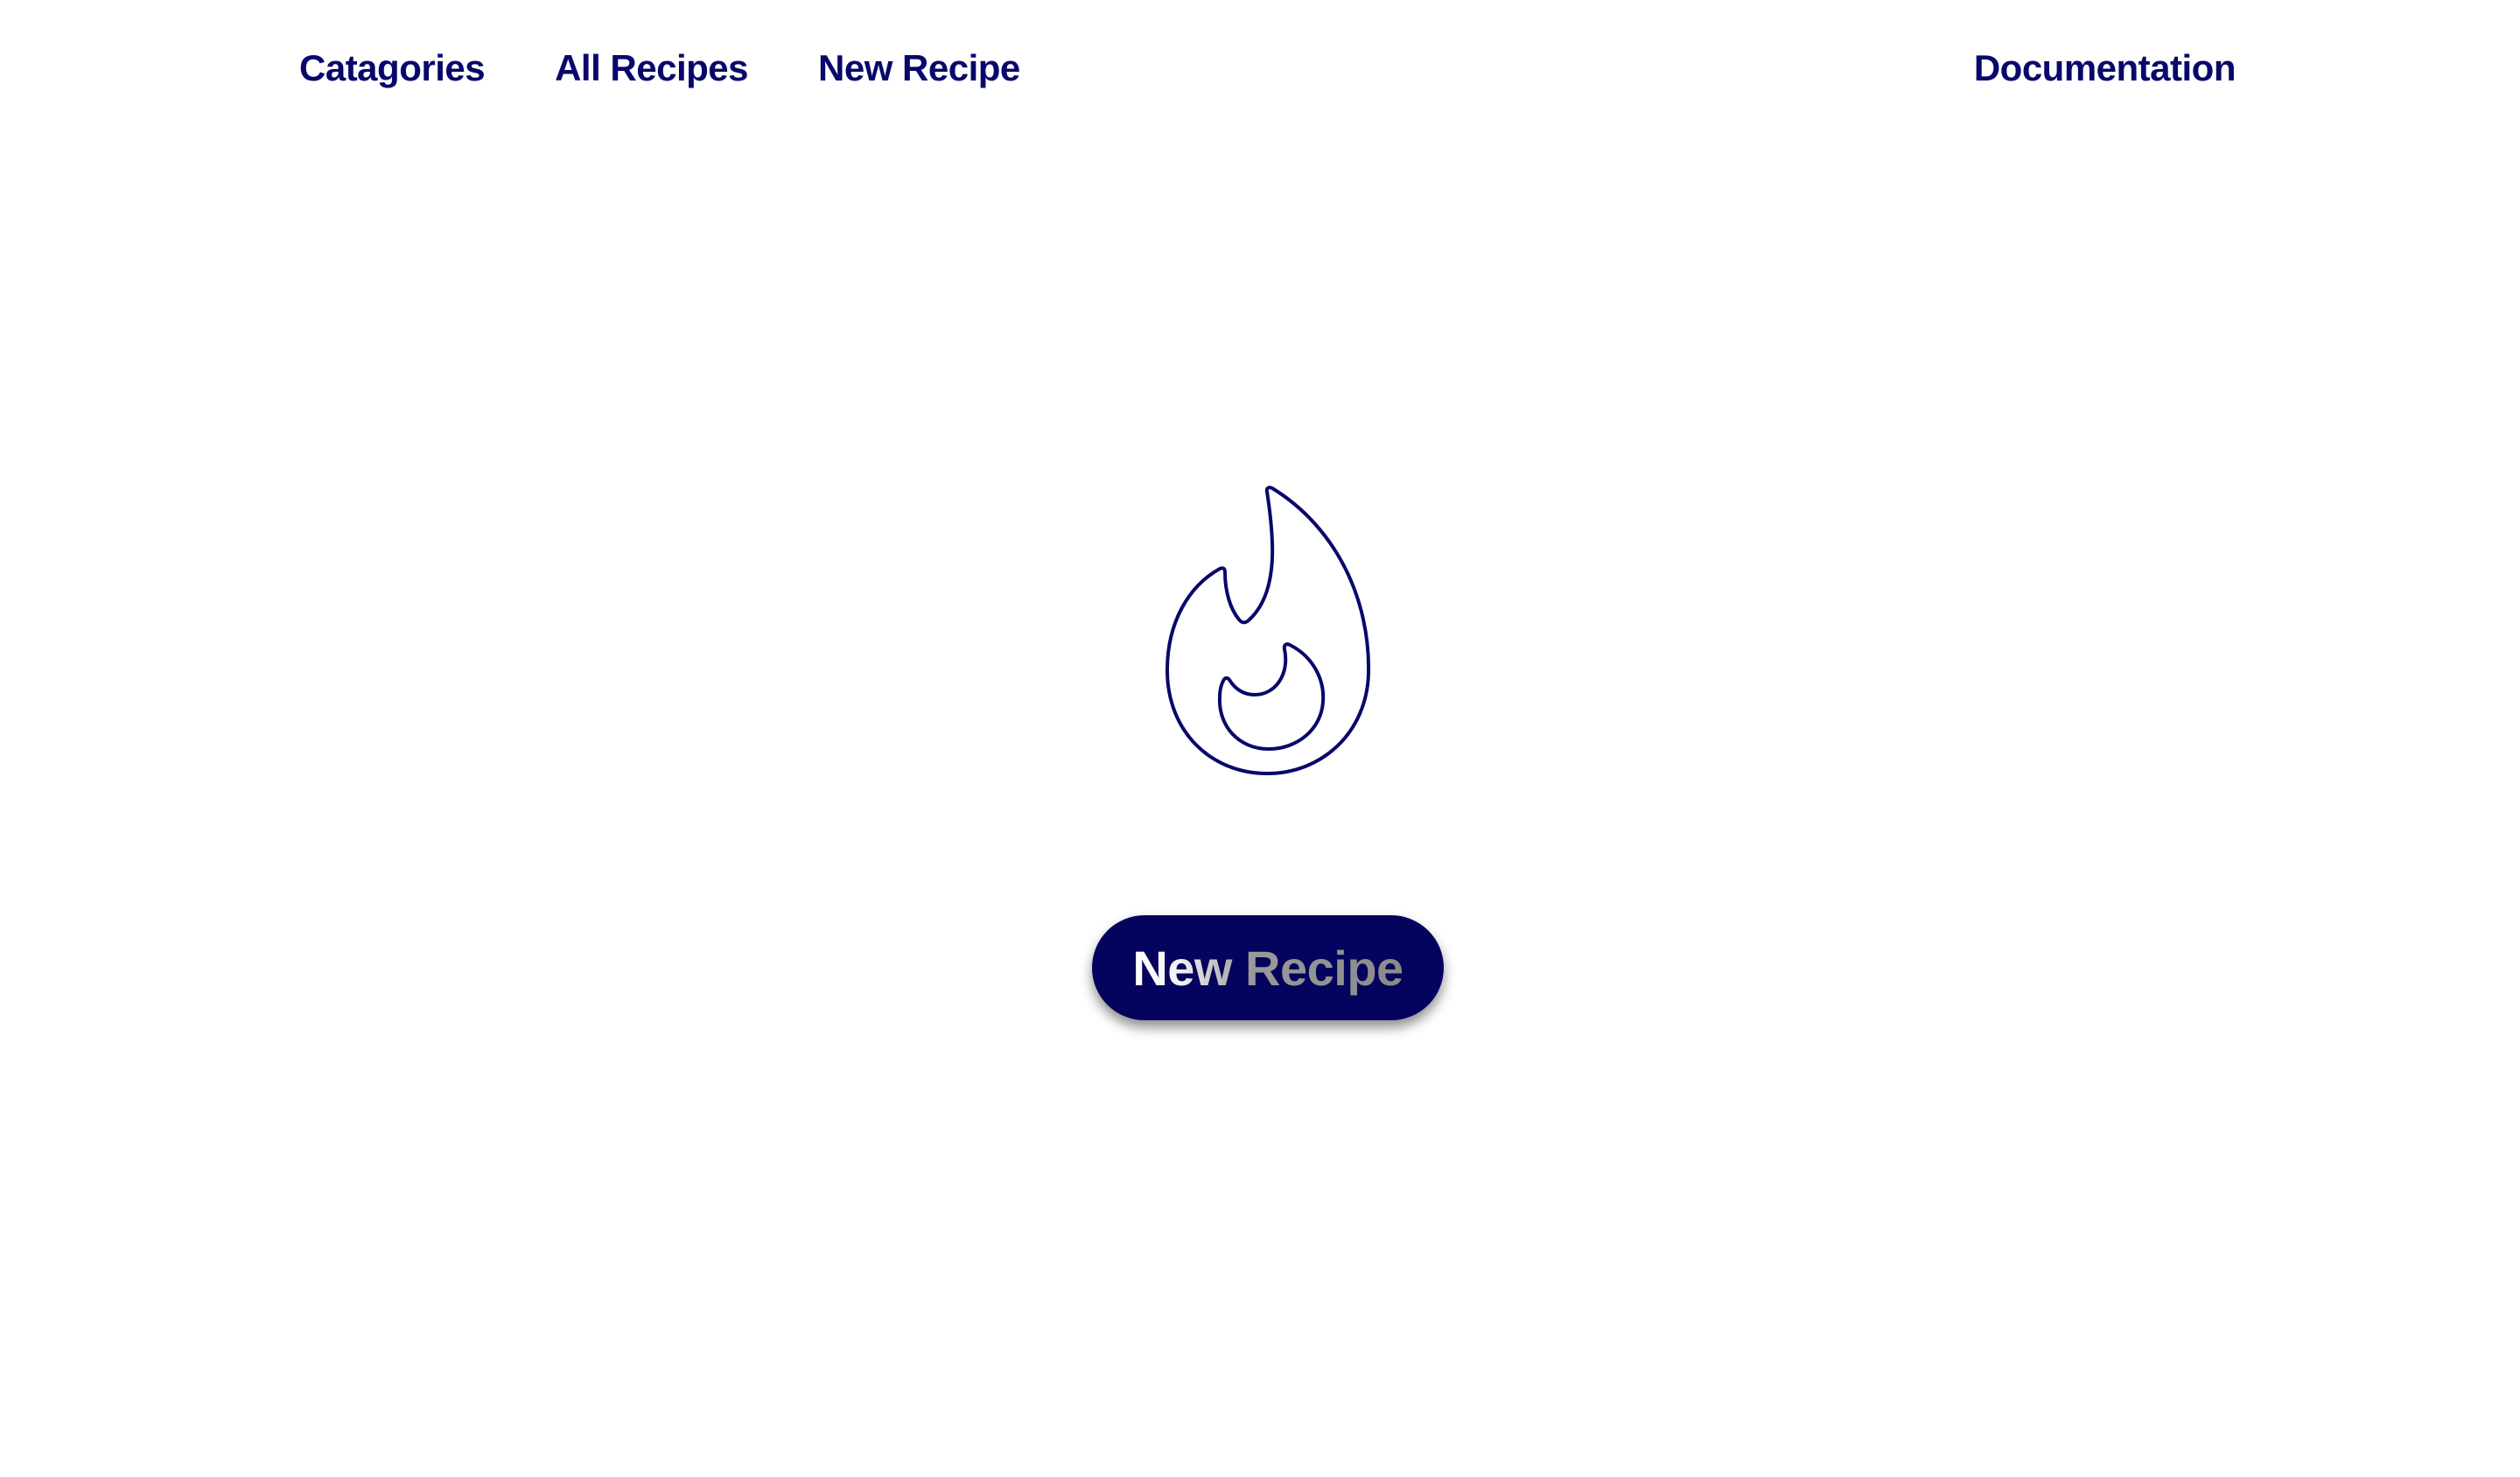 The height and width of the screenshot is (1477, 2520). What do you see at coordinates (2105, 68) in the screenshot?
I see `nav-link-documentation: Documentation` at bounding box center [2105, 68].